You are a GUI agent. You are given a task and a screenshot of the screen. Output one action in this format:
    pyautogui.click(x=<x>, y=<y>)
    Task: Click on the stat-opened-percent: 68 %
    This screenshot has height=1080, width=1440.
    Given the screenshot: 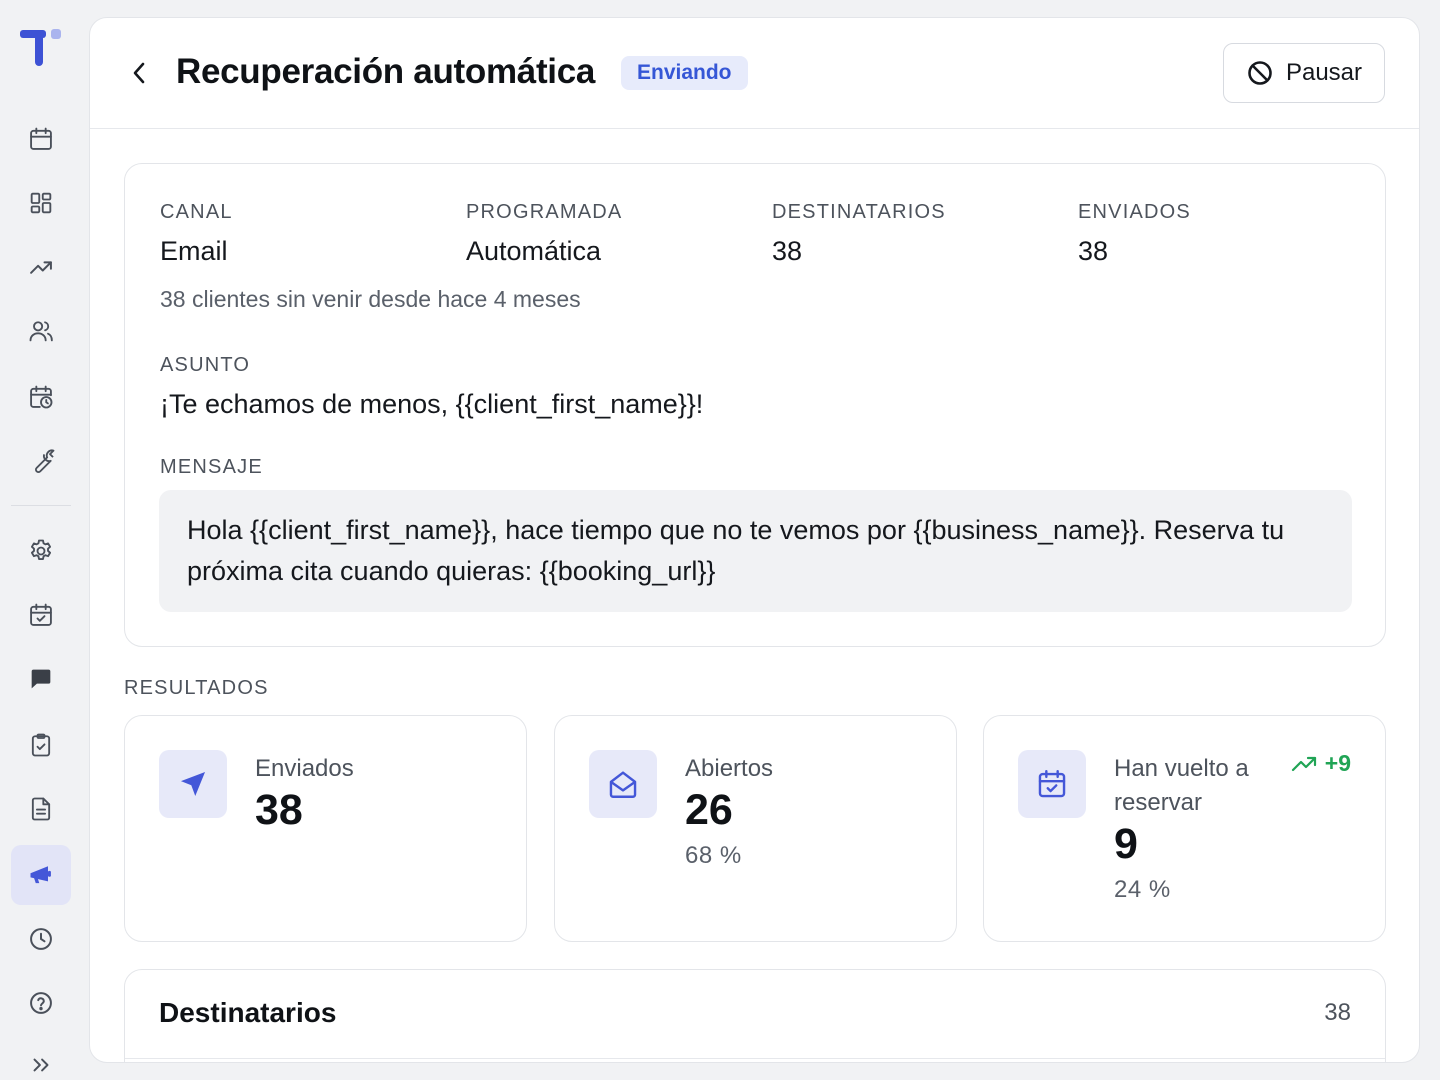 What is the action you would take?
    pyautogui.click(x=713, y=855)
    